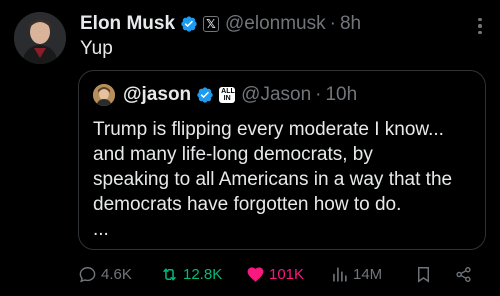 The height and width of the screenshot is (296, 500). What do you see at coordinates (340, 274) in the screenshot?
I see `views-icon` at bounding box center [340, 274].